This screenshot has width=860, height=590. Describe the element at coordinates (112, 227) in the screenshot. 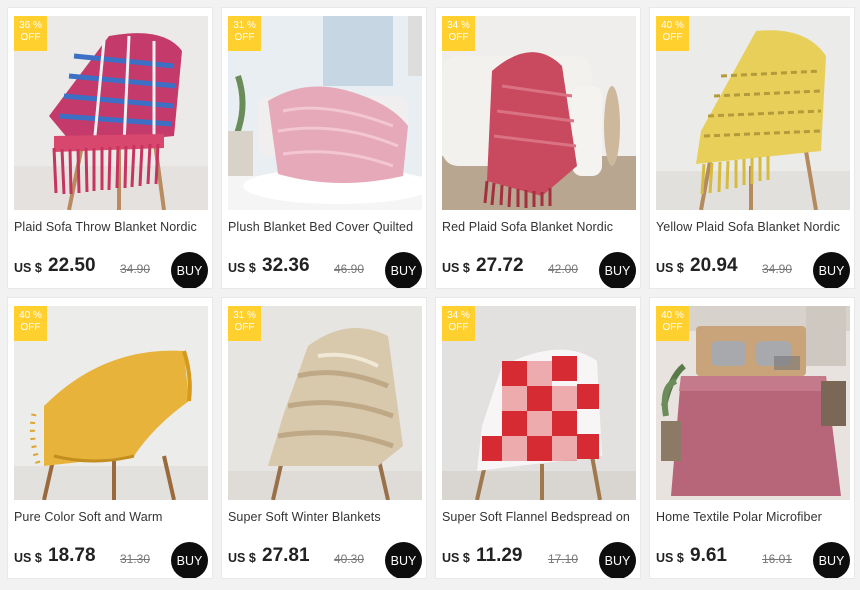

I see `product-title: Plaid Sofa Throw Blanket Nordic` at that location.